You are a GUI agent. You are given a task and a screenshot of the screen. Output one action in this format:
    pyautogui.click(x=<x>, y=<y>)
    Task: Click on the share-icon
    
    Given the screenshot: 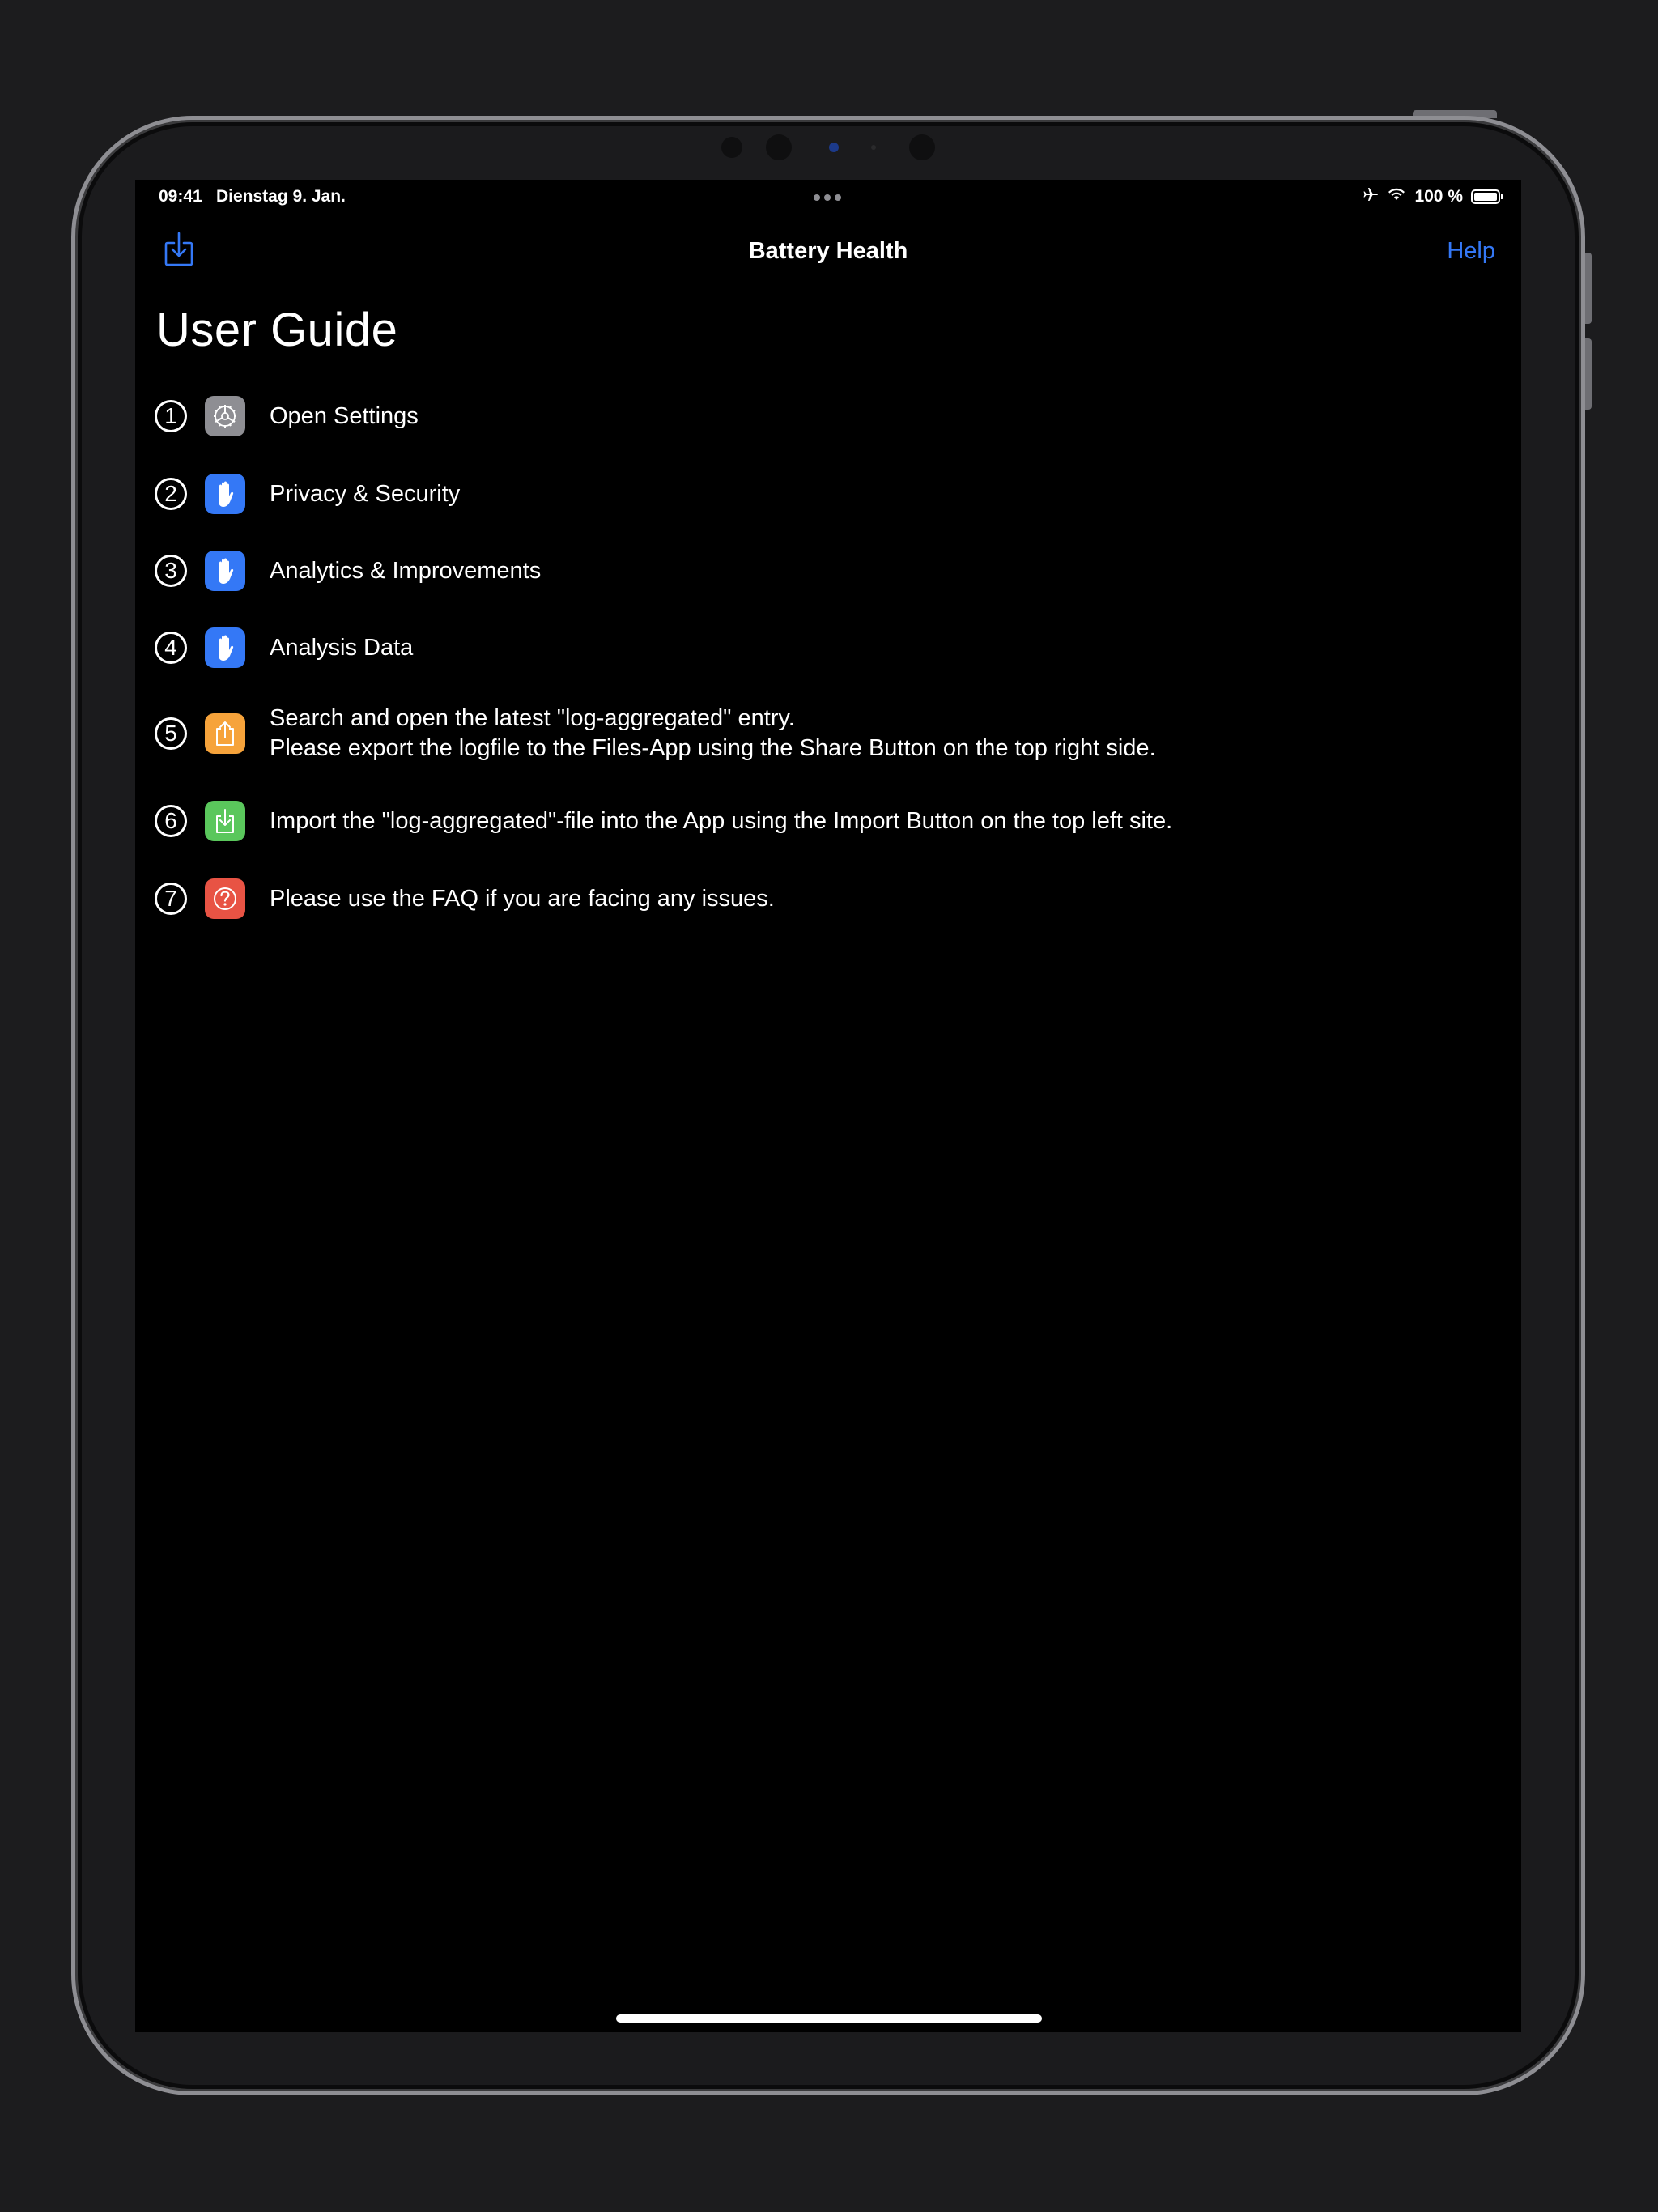 What is the action you would take?
    pyautogui.click(x=225, y=733)
    